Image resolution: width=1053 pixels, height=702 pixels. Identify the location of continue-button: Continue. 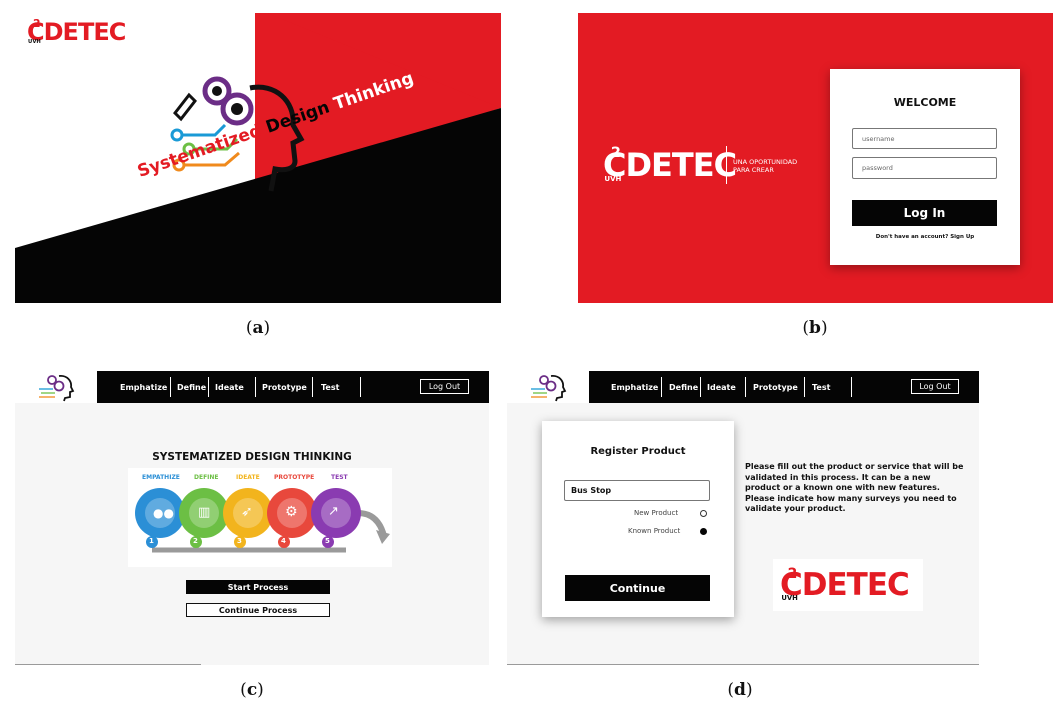
(637, 588).